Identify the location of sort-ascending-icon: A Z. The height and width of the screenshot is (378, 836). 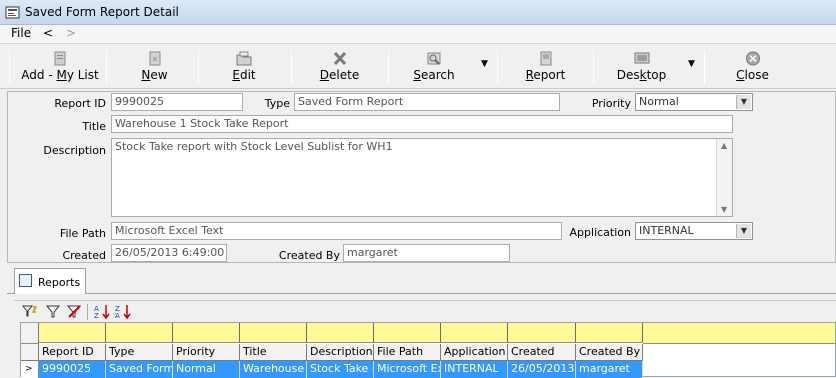
(102, 311).